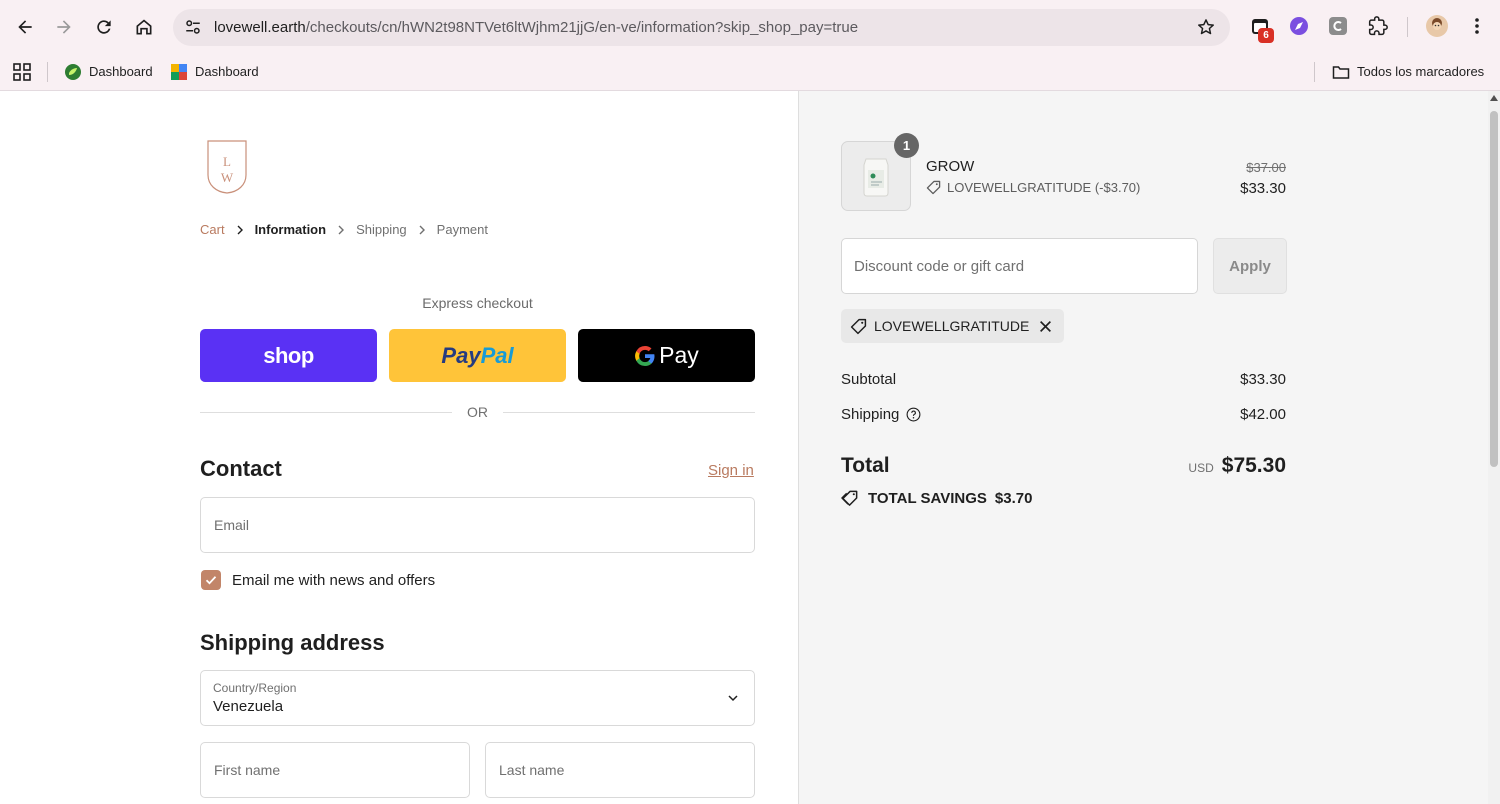  What do you see at coordinates (461, 355) in the screenshot?
I see `paypal-label-a: Pay` at bounding box center [461, 355].